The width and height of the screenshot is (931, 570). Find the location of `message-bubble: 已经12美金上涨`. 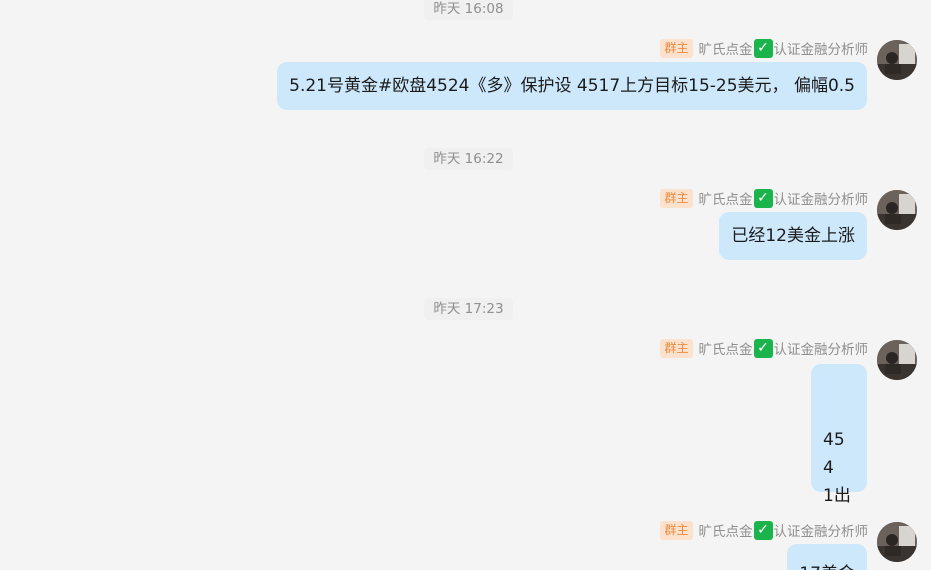

message-bubble: 已经12美金上涨 is located at coordinates (793, 236).